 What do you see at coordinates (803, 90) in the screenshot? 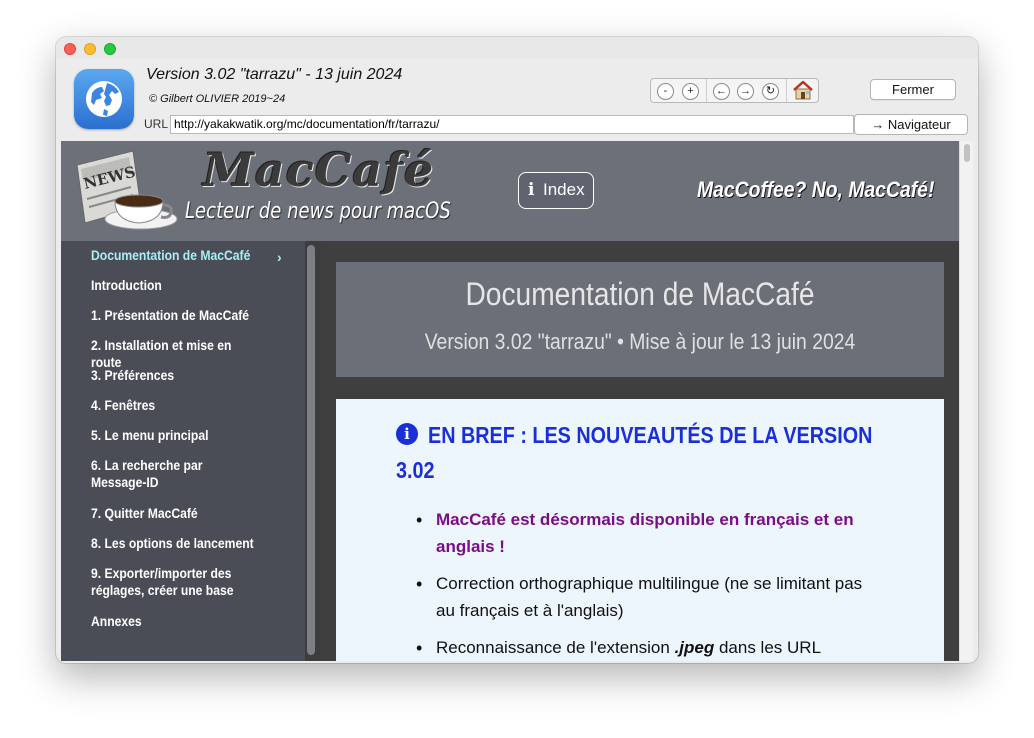
I see `house-icon` at bounding box center [803, 90].